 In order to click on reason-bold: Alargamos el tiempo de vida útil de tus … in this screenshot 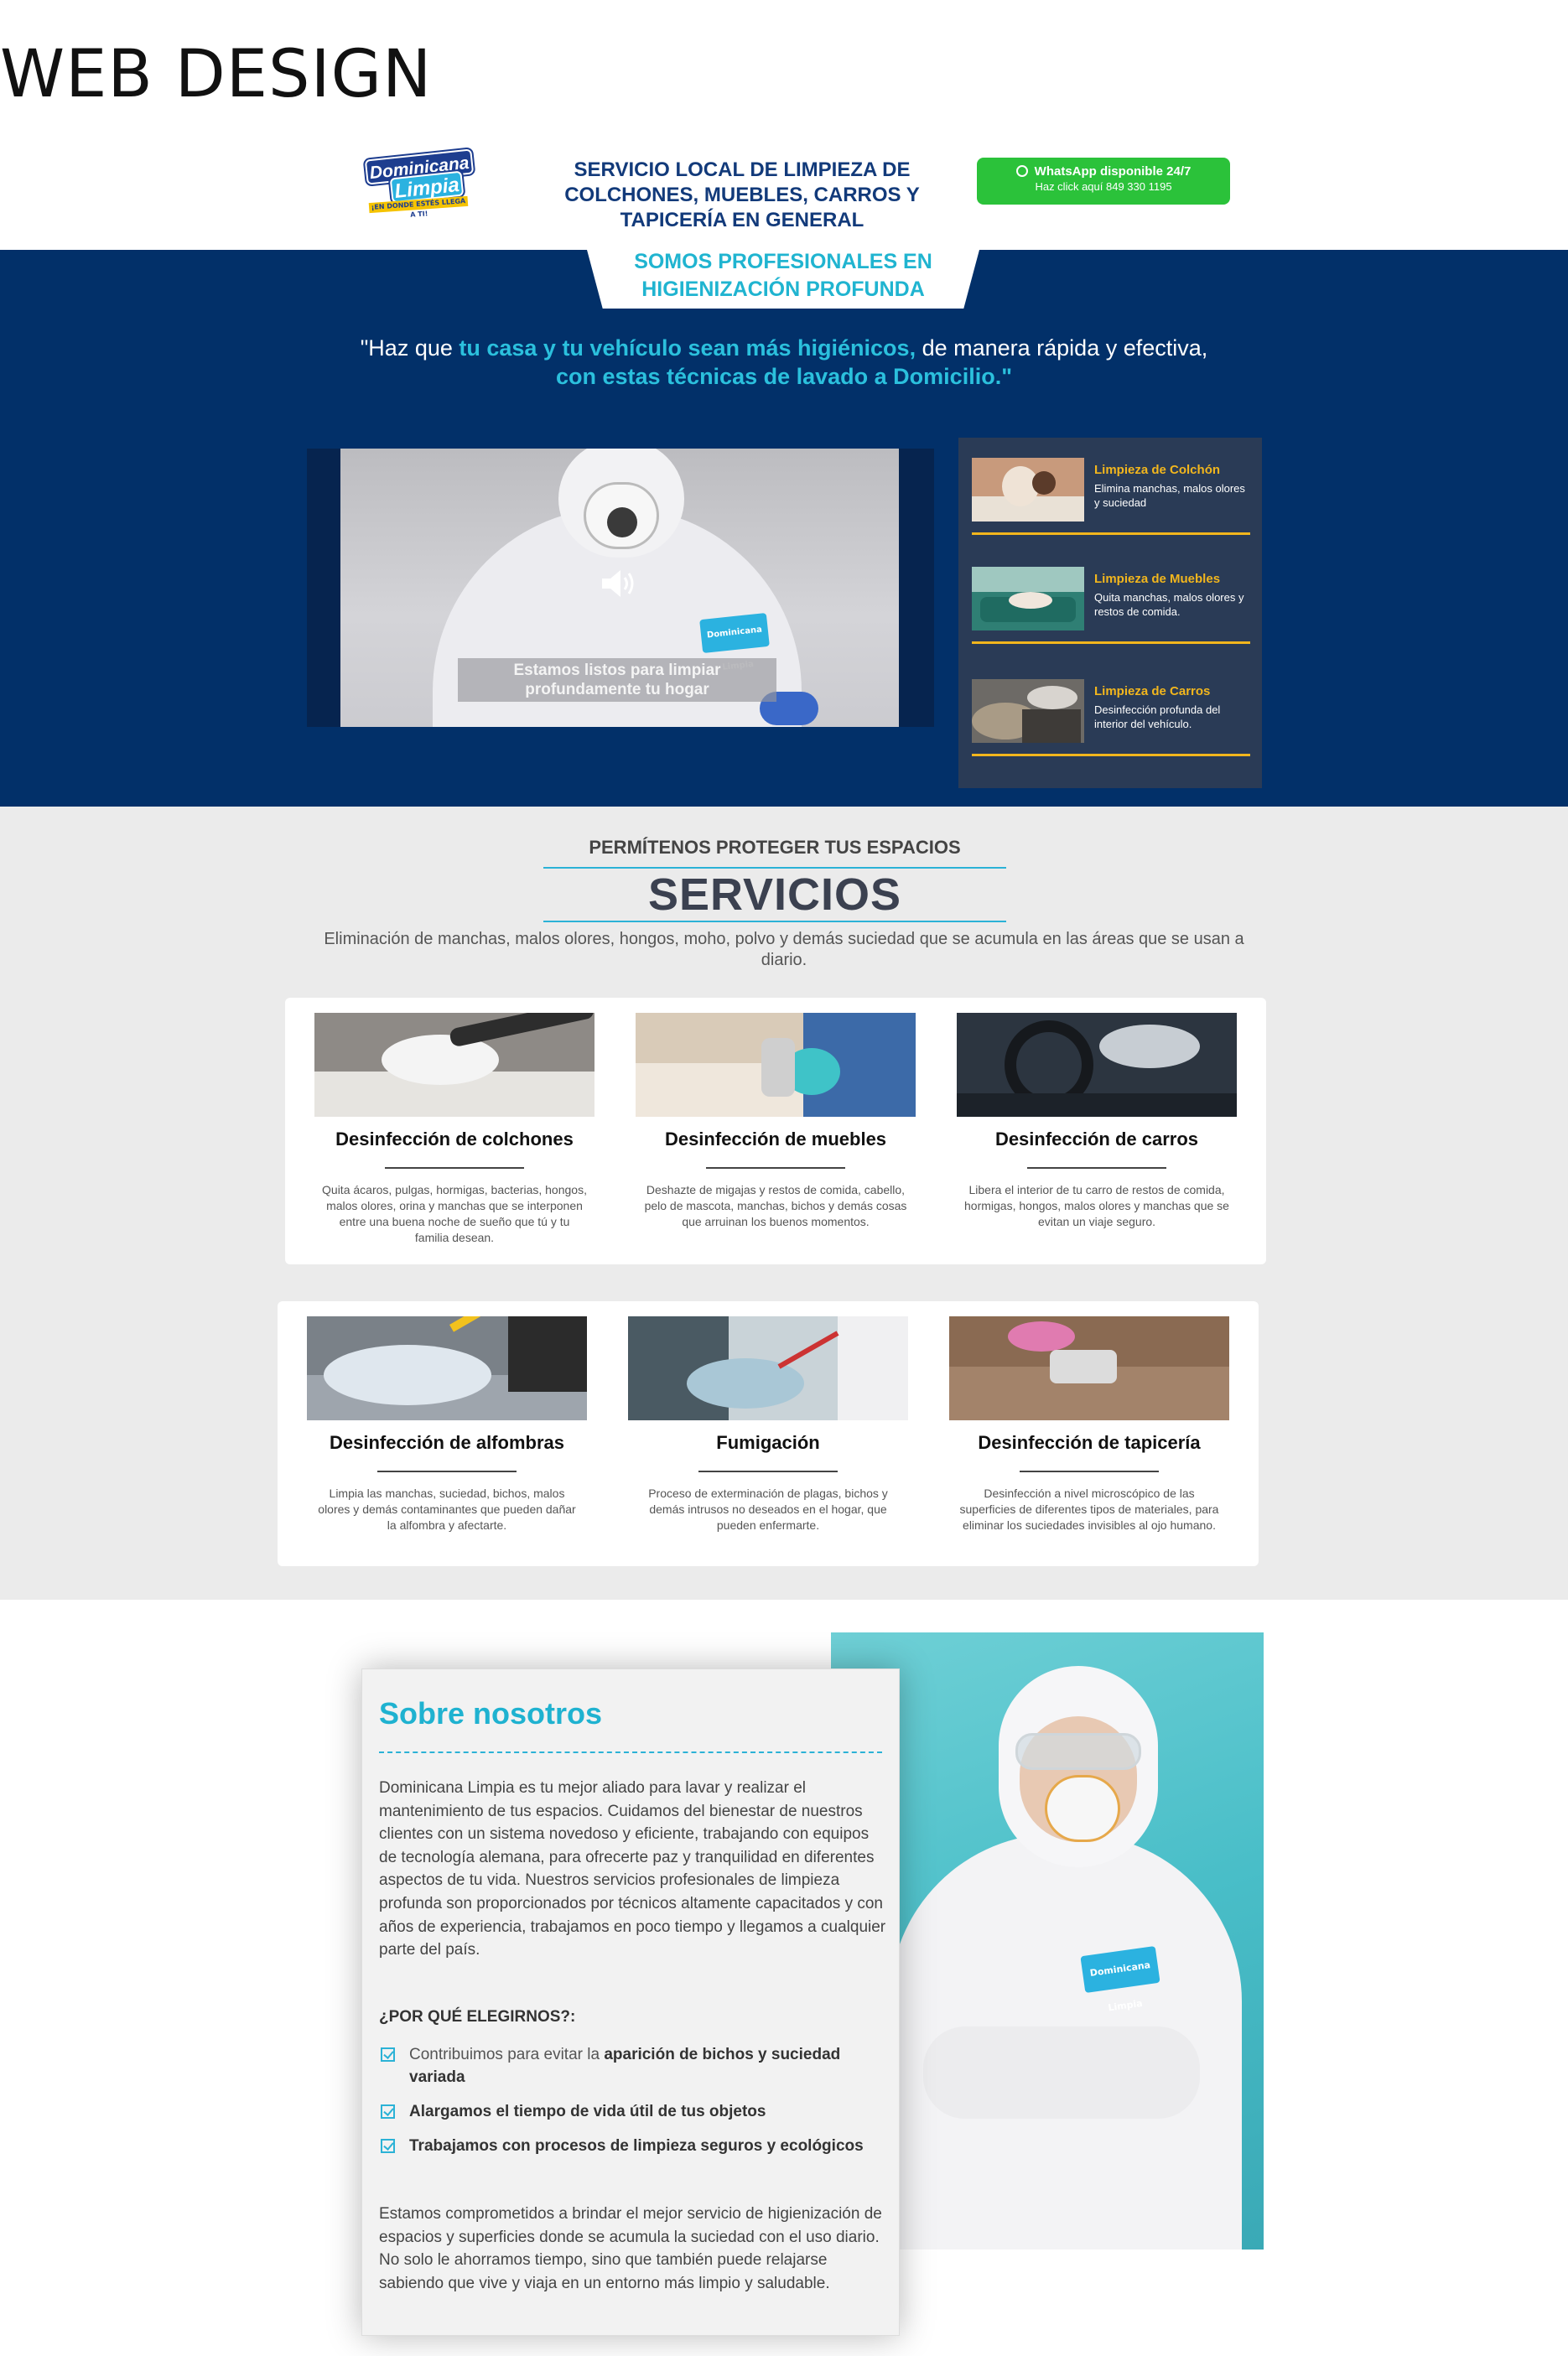, I will do `click(587, 2111)`.